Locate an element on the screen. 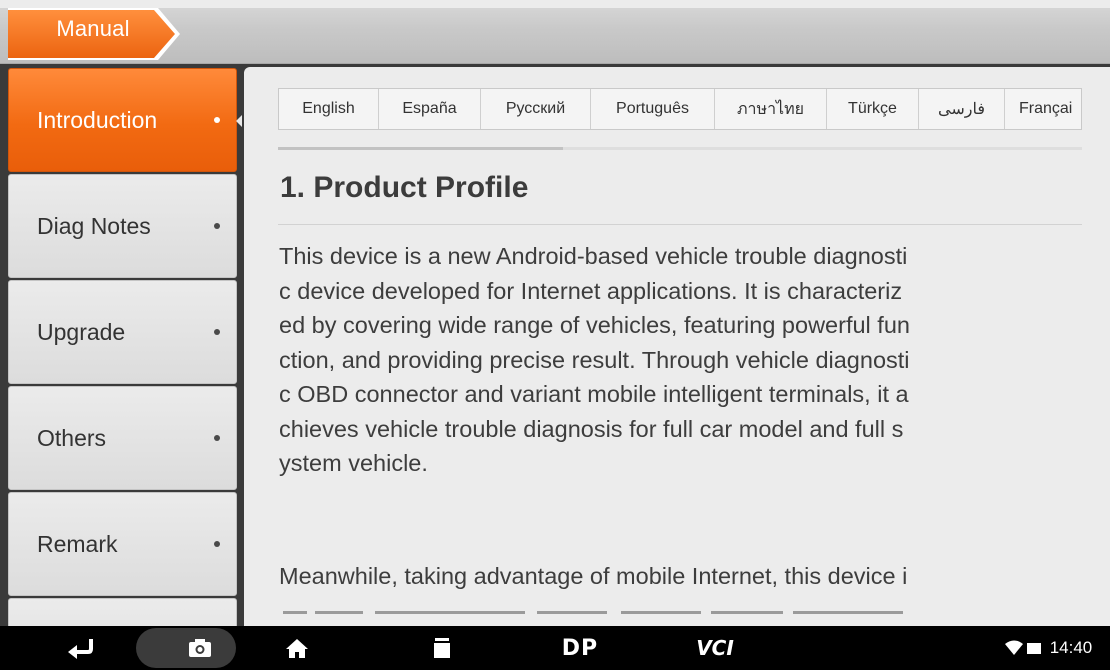 This screenshot has height=670, width=1110. page-title: Manual is located at coordinates (93, 28).